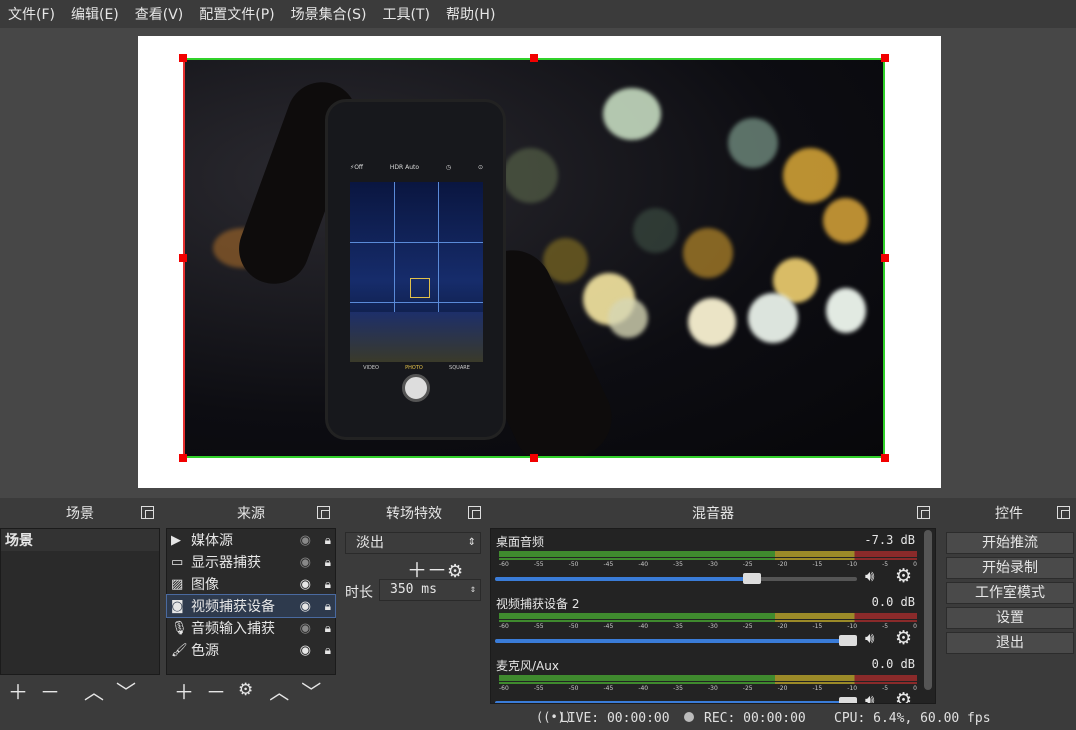 Image resolution: width=1076 pixels, height=730 pixels. What do you see at coordinates (251, 584) in the screenshot?
I see `source-item: ▨ 图像 ◉ 🔒︎` at bounding box center [251, 584].